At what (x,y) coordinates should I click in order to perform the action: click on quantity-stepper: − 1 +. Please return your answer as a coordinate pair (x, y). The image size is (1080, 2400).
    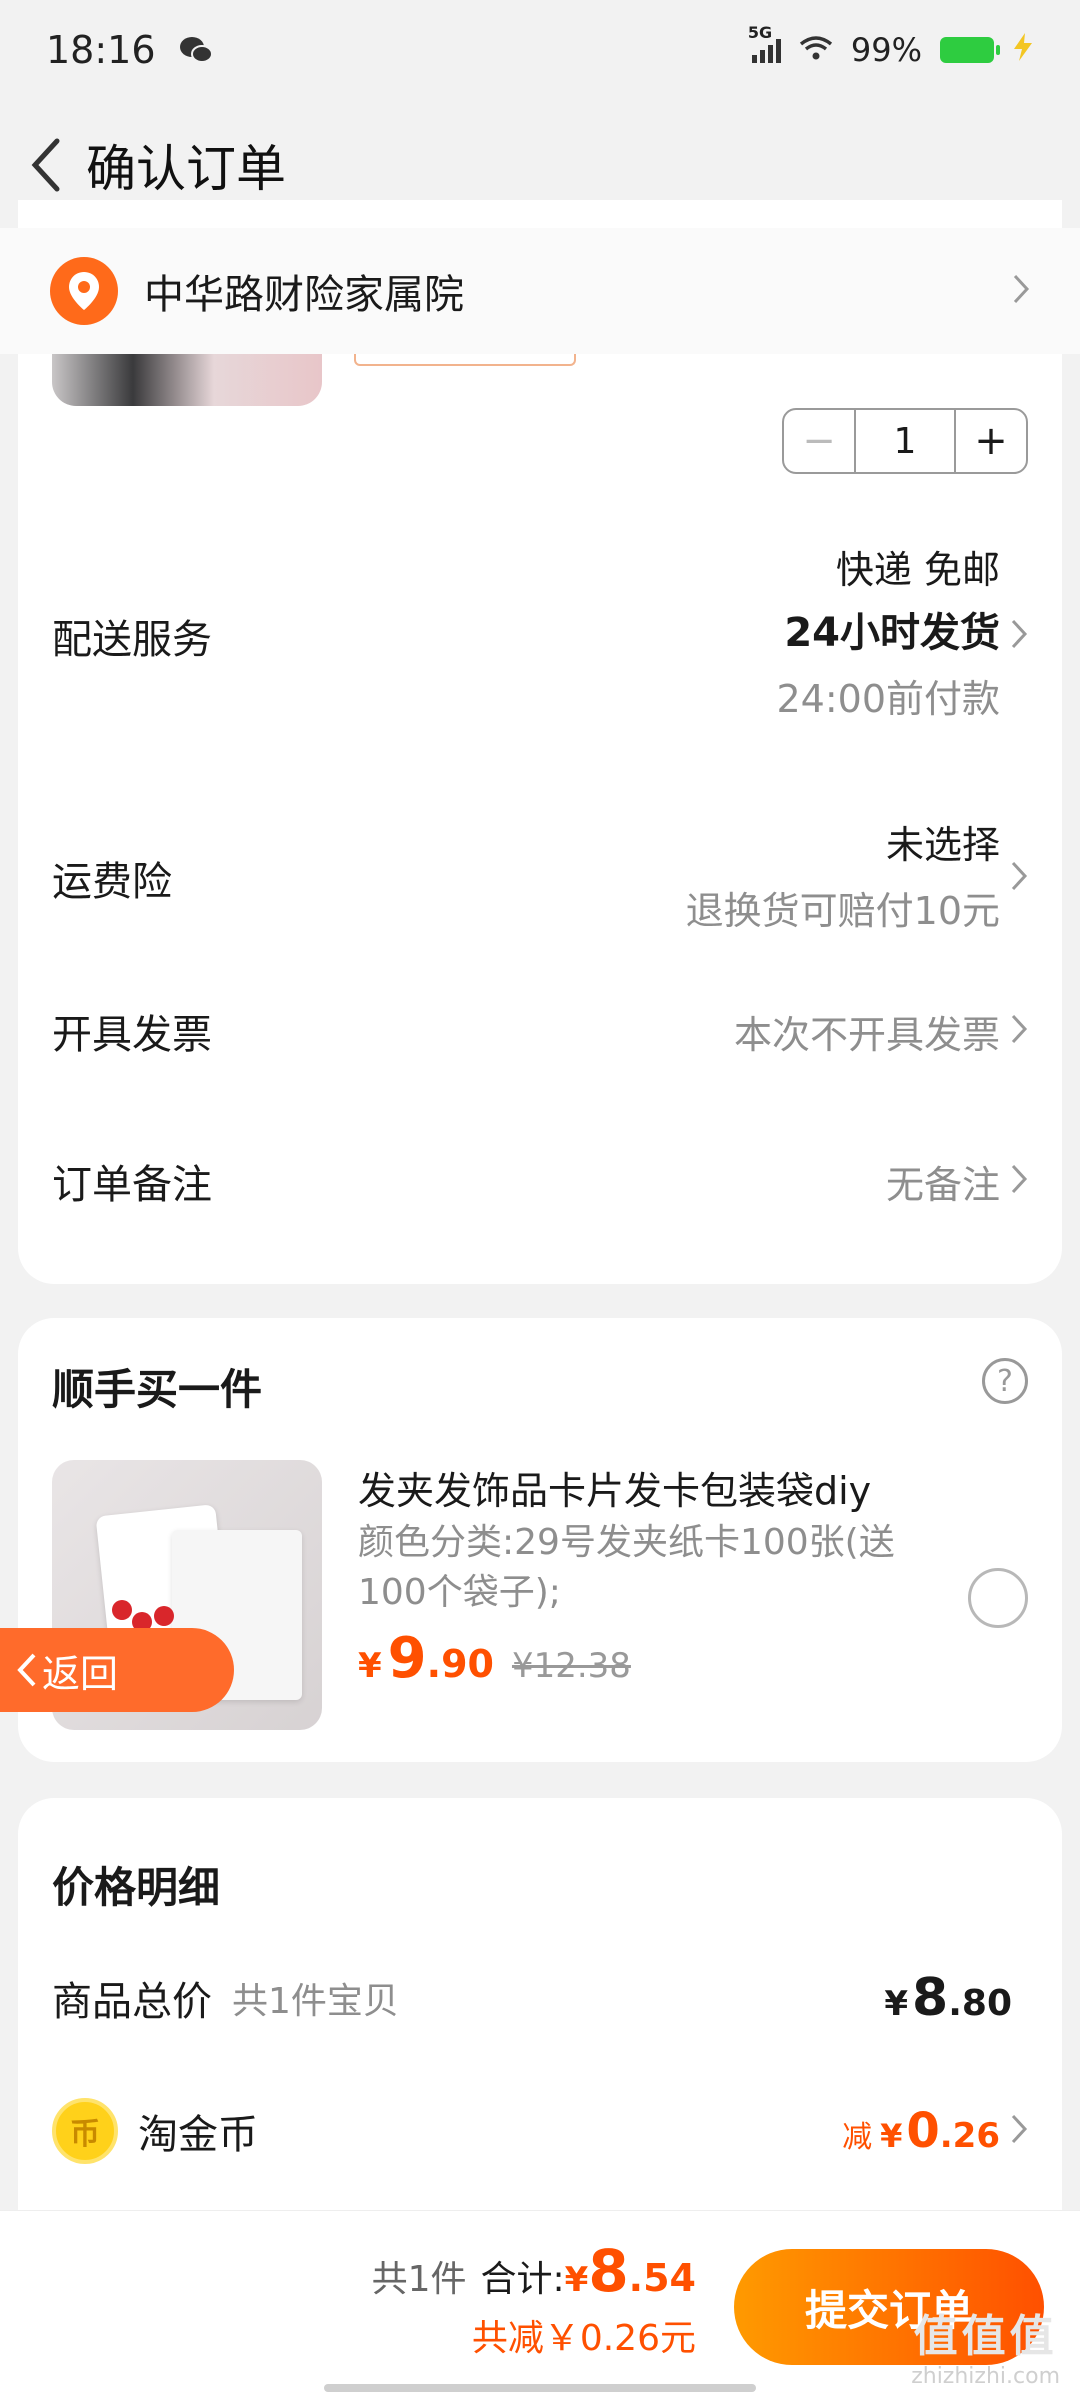
    Looking at the image, I should click on (905, 441).